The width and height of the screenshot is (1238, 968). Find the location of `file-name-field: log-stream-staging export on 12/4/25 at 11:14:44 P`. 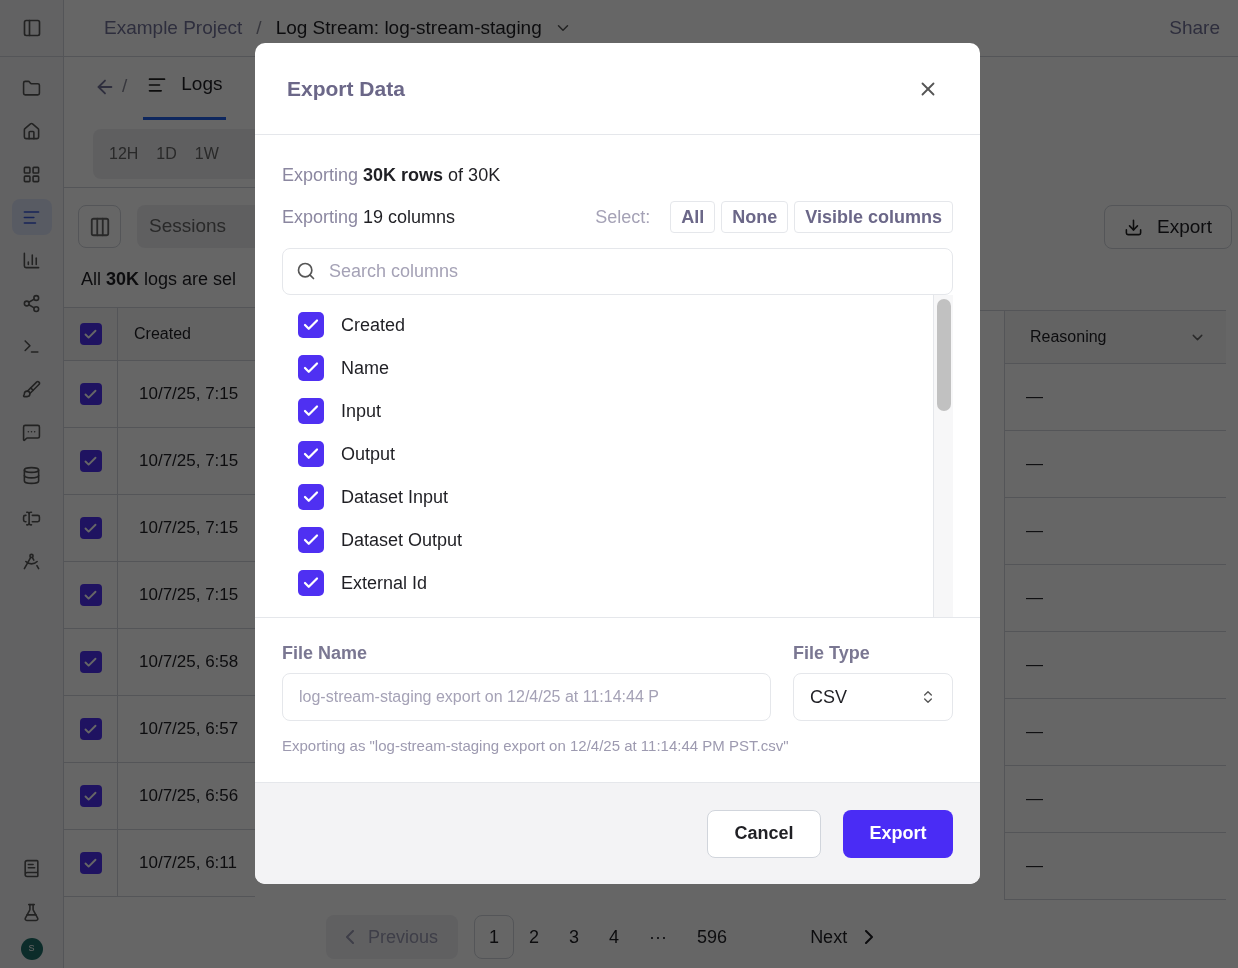

file-name-field: log-stream-staging export on 12/4/25 at 11:14:44 P is located at coordinates (526, 697).